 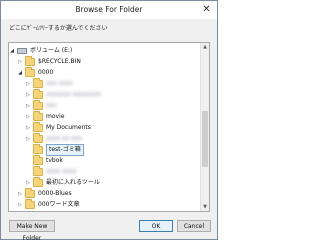 What do you see at coordinates (58, 28) in the screenshot?
I see `instruction-text: どこにｹﾞｰﾑﾂﾘｰするか選んでください` at bounding box center [58, 28].